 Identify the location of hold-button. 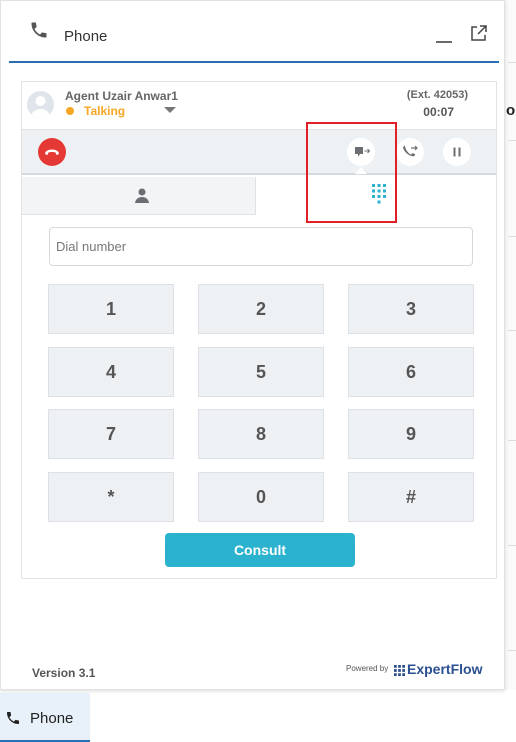
(457, 152).